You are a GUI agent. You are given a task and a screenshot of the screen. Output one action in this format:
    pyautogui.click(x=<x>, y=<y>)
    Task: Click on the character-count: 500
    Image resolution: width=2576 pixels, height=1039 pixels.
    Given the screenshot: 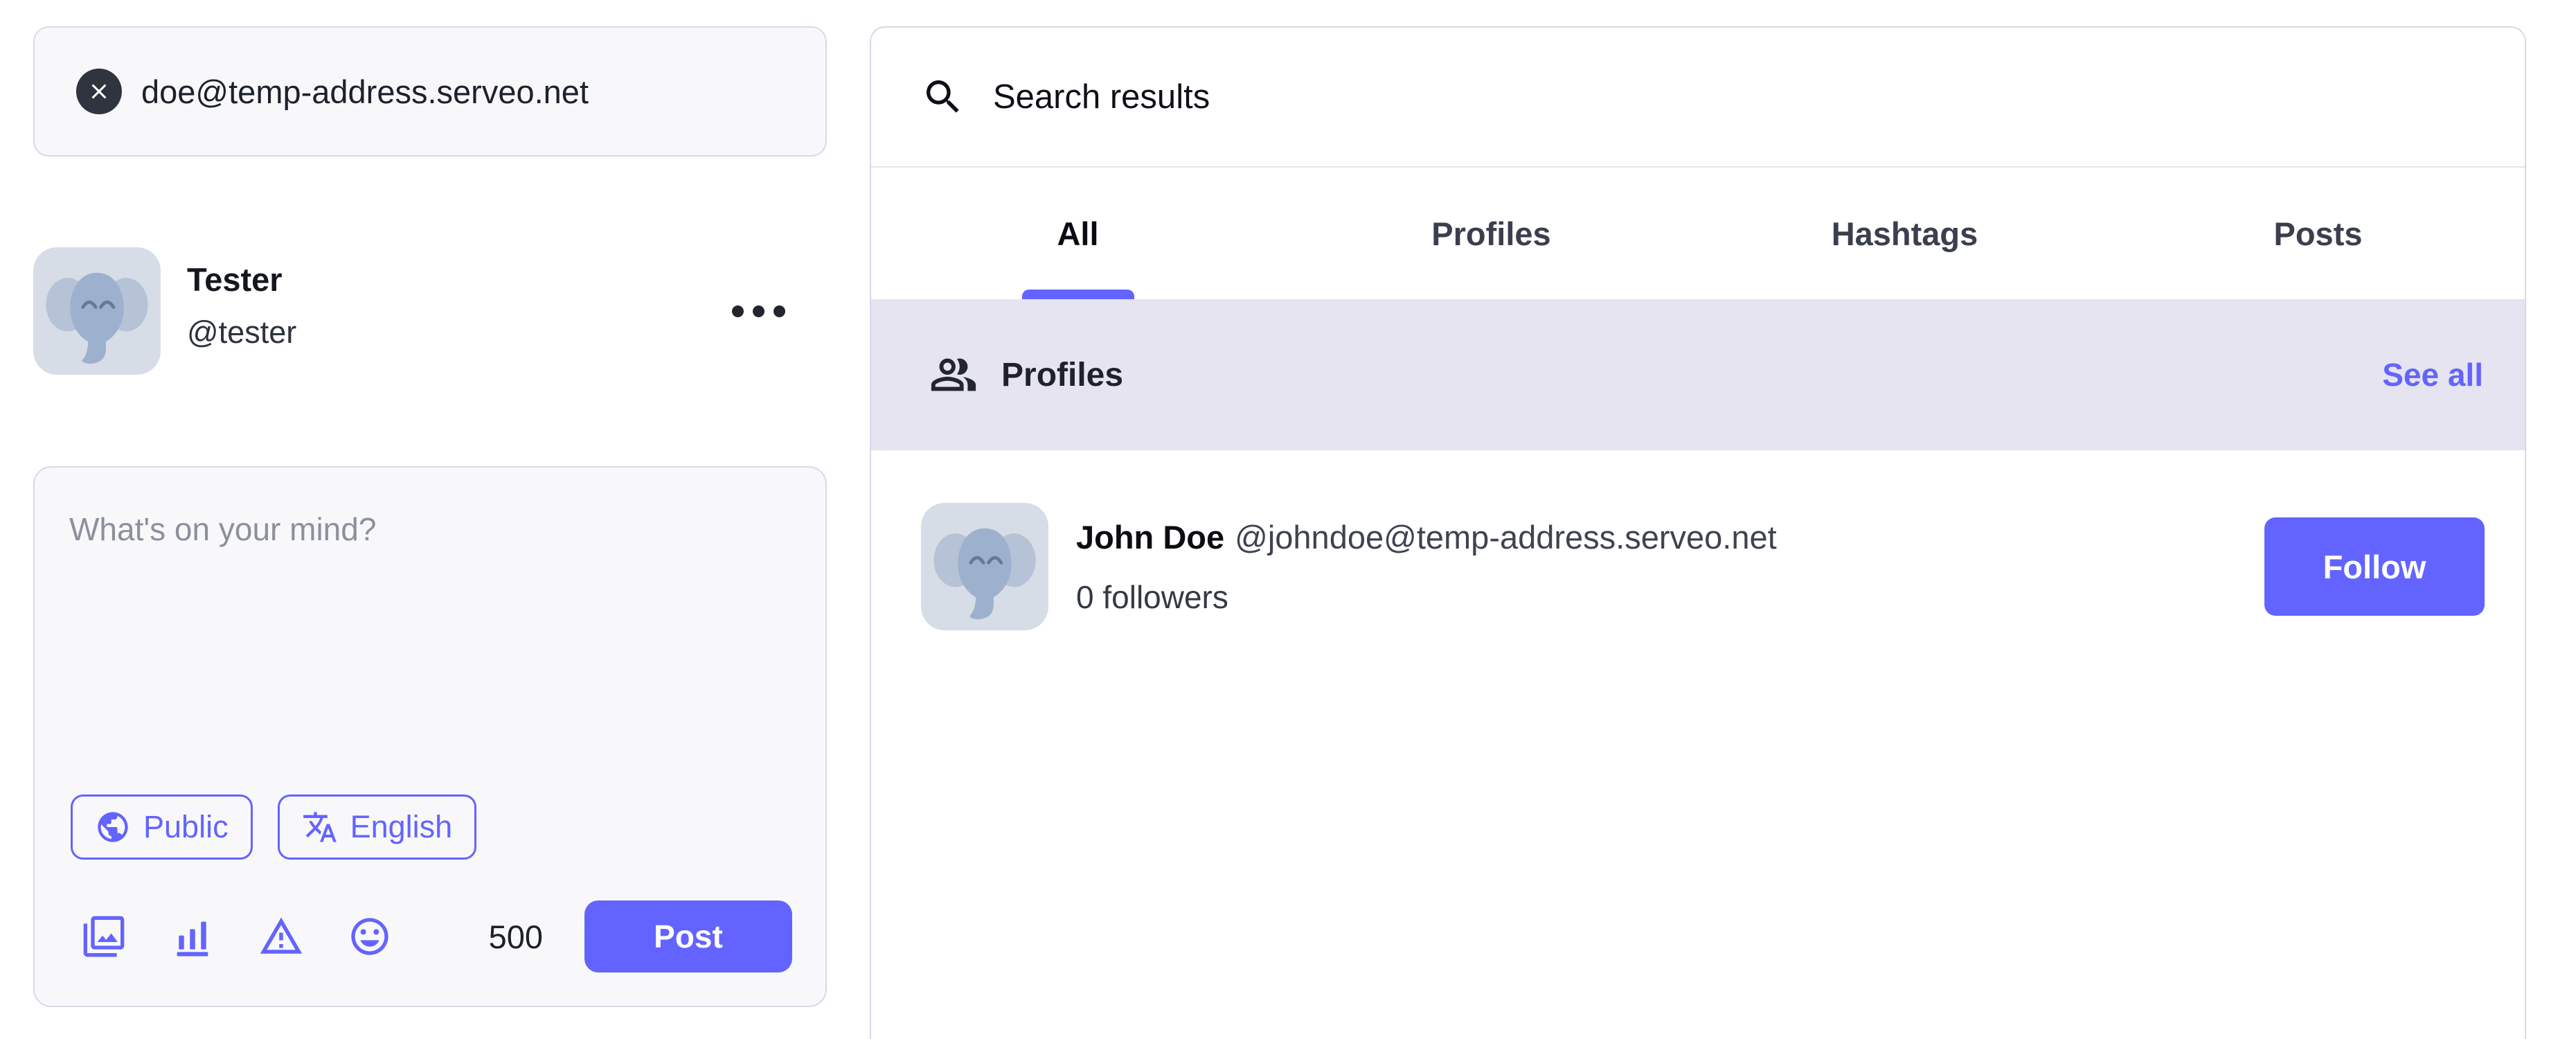 What is the action you would take?
    pyautogui.click(x=515, y=936)
    